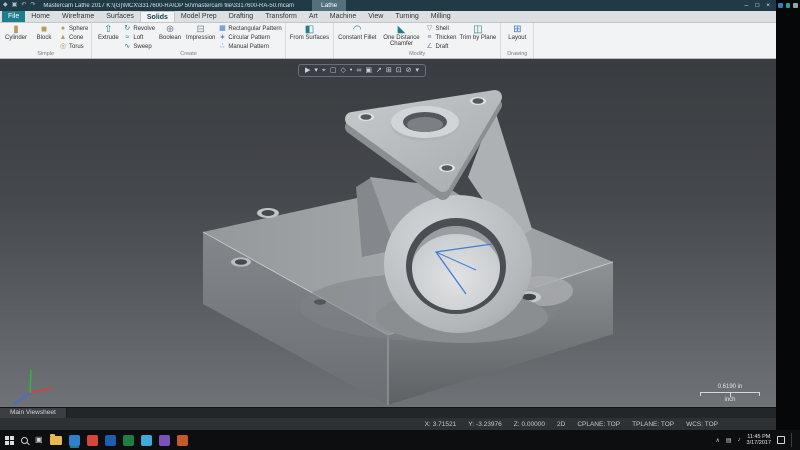 This screenshot has height=450, width=800. What do you see at coordinates (399, 70) in the screenshot?
I see `only-select-icon: ⊡` at bounding box center [399, 70].